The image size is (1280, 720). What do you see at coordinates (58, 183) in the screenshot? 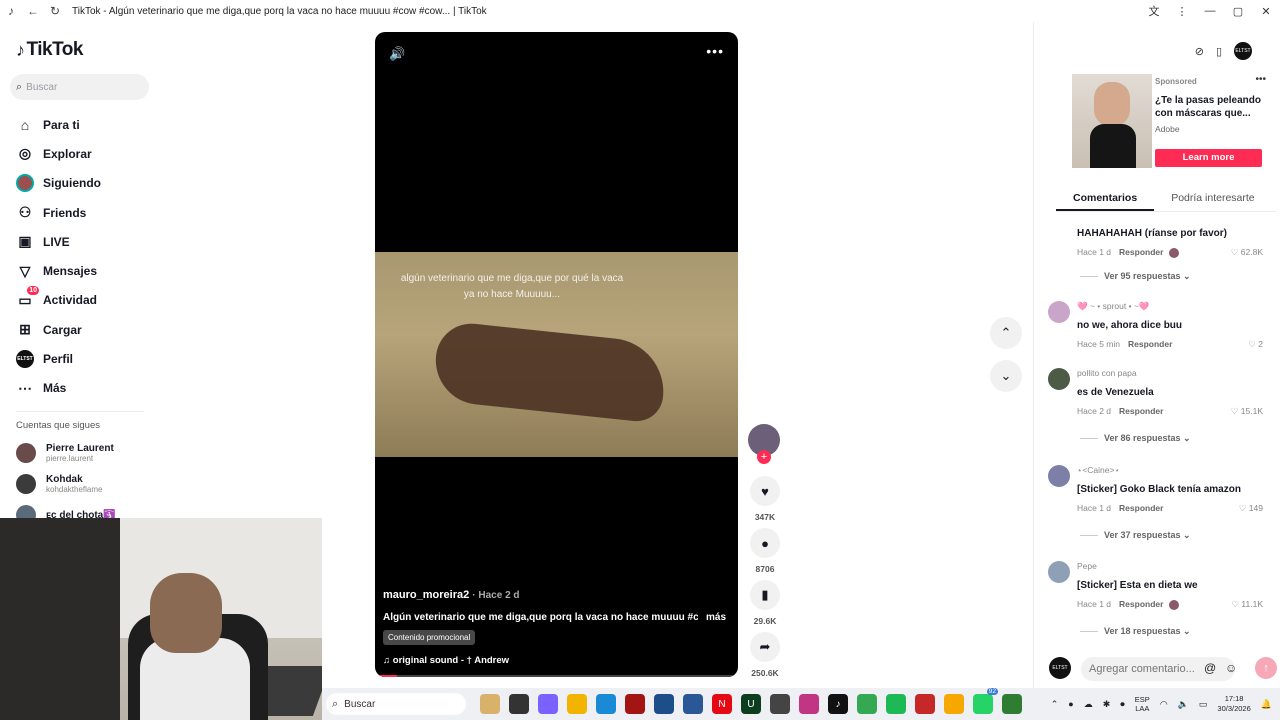
I see `nav-siguiendo: Siguiendo` at bounding box center [58, 183].